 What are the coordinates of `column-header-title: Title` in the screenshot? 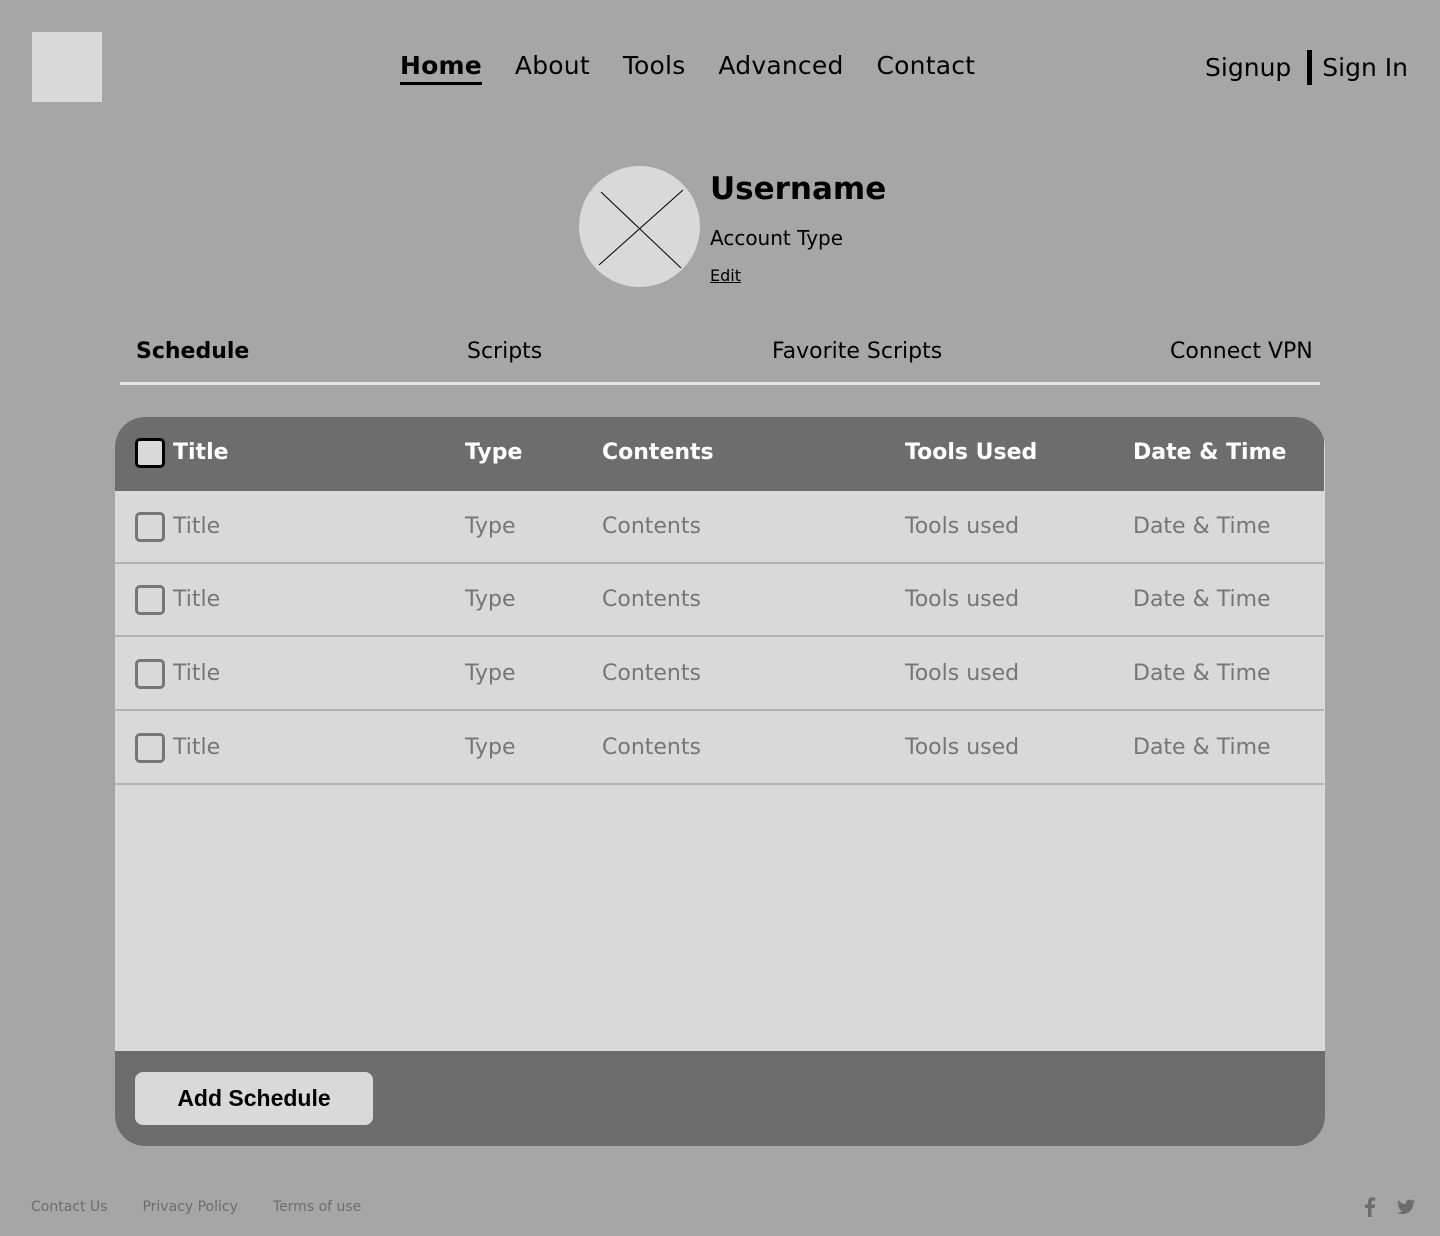 It's located at (201, 452).